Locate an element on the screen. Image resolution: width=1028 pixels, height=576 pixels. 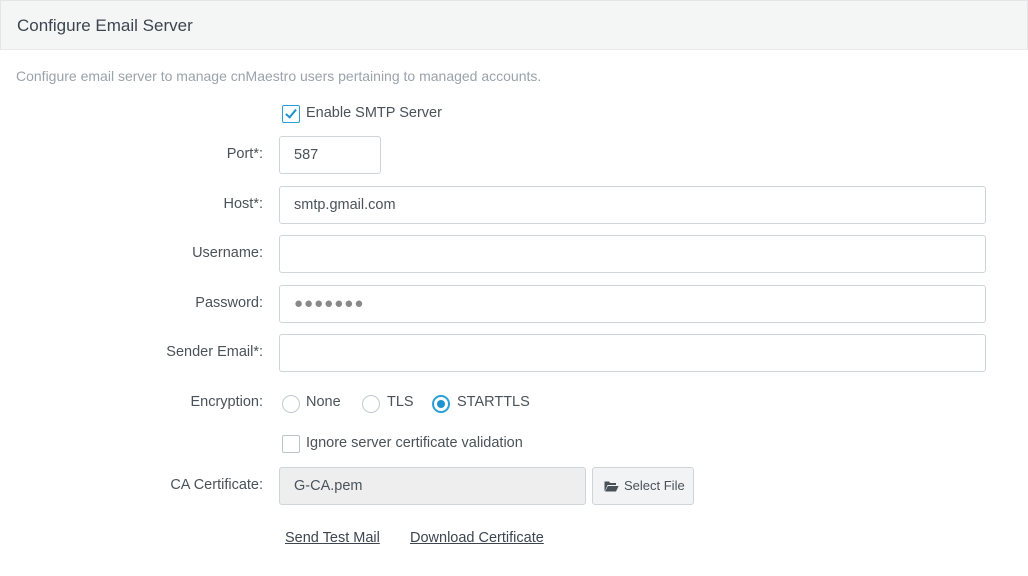
select-file-label: Select File is located at coordinates (654, 485).